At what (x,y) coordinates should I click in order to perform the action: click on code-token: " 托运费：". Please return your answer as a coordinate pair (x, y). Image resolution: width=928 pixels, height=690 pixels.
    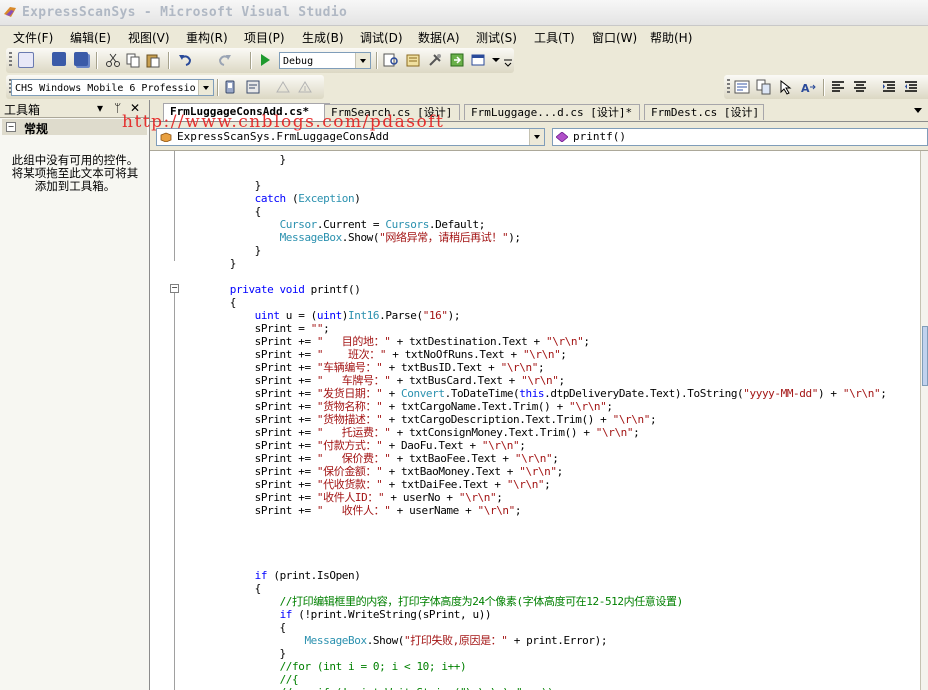
    Looking at the image, I should click on (353, 432).